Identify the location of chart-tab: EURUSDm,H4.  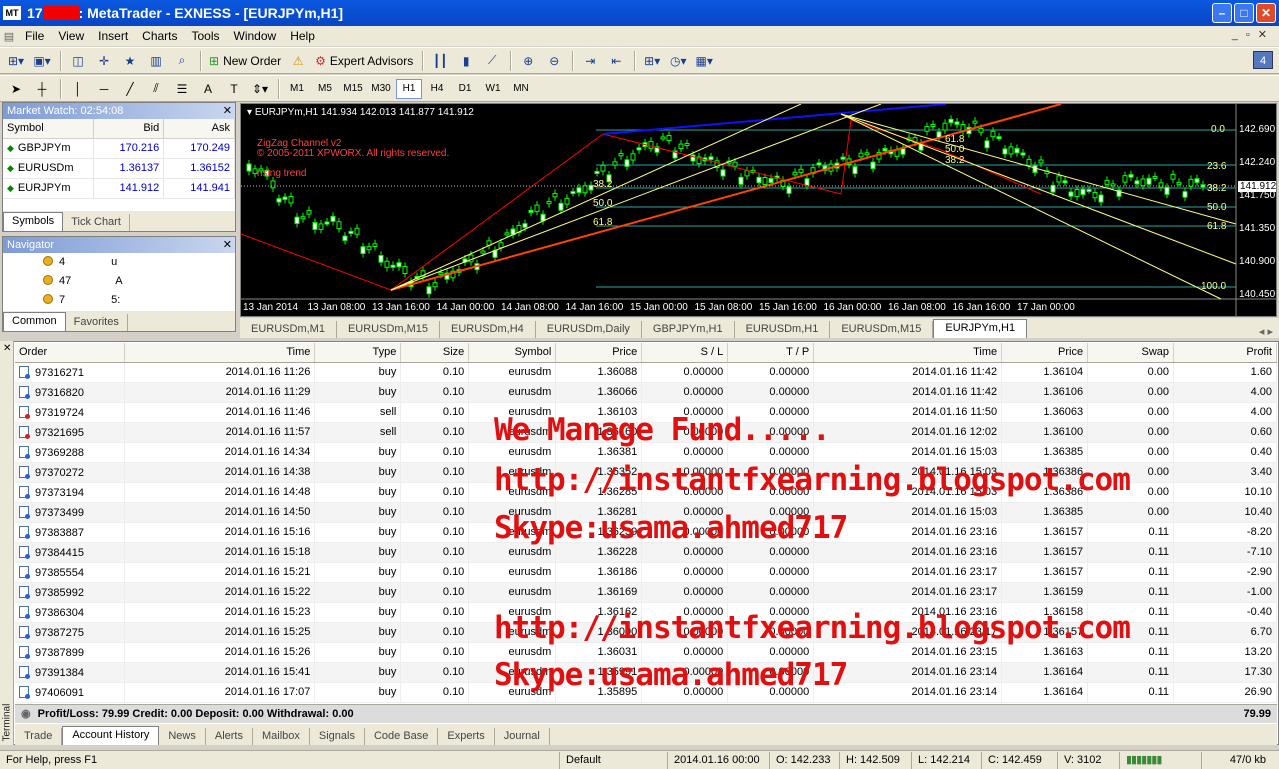
(488, 329).